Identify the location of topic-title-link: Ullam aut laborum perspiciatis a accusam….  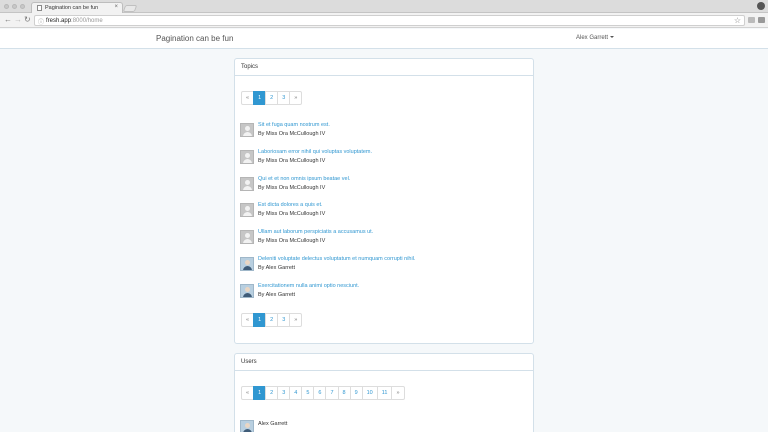
(315, 232).